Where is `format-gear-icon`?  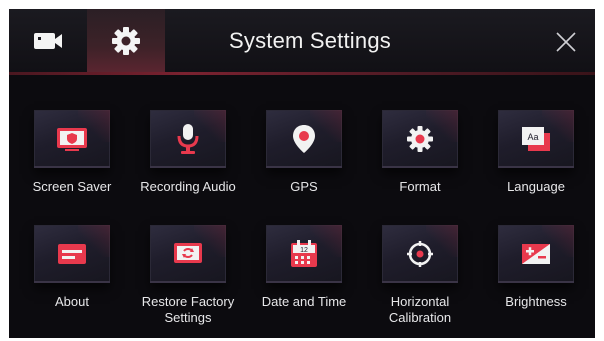
format-gear-icon is located at coordinates (420, 139).